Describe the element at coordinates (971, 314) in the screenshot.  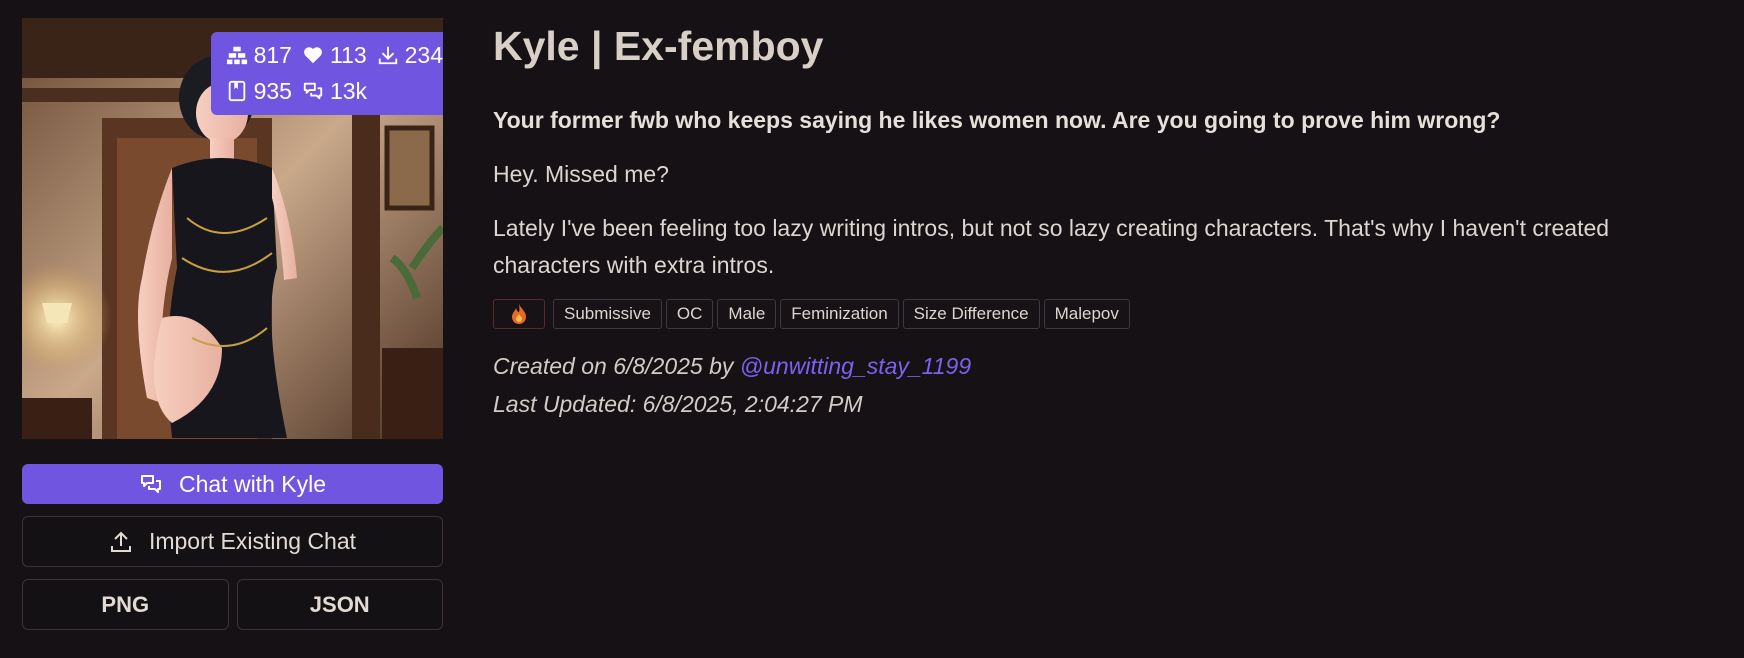
I see `tag-item: Size Difference` at that location.